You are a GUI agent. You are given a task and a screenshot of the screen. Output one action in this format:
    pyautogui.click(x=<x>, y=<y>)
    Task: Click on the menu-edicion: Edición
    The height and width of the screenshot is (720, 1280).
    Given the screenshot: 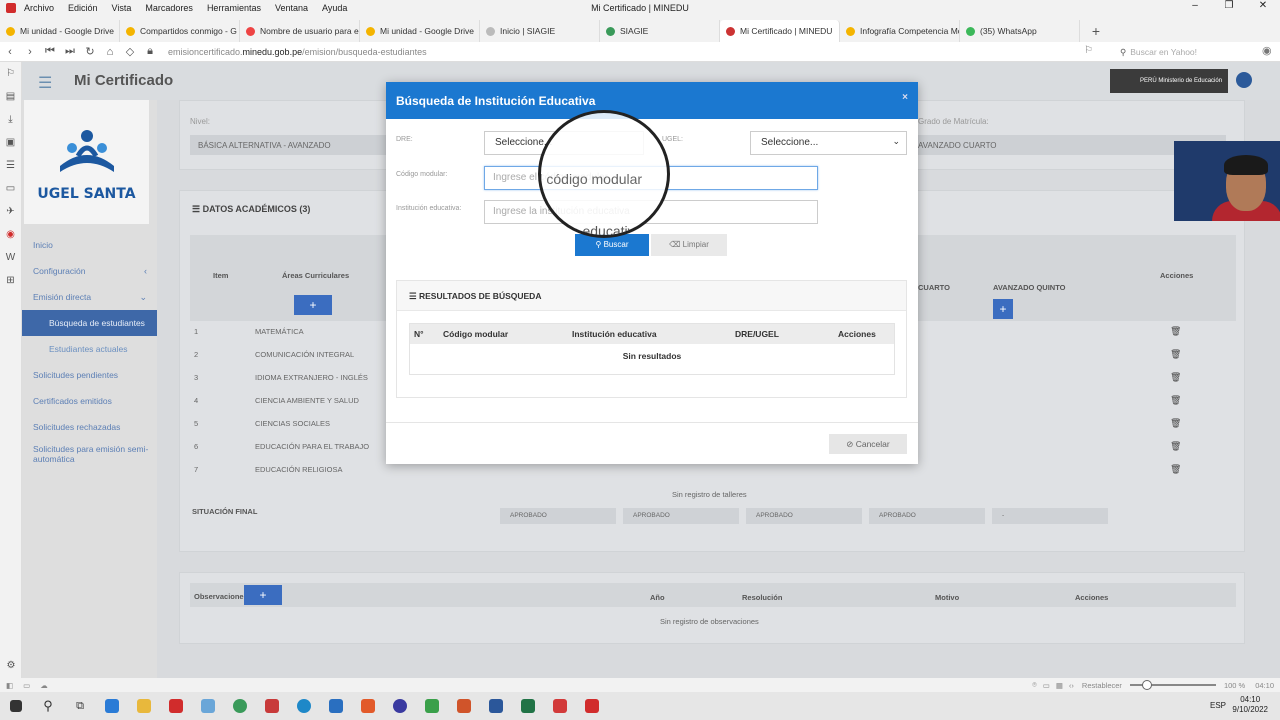 What is the action you would take?
    pyautogui.click(x=83, y=8)
    